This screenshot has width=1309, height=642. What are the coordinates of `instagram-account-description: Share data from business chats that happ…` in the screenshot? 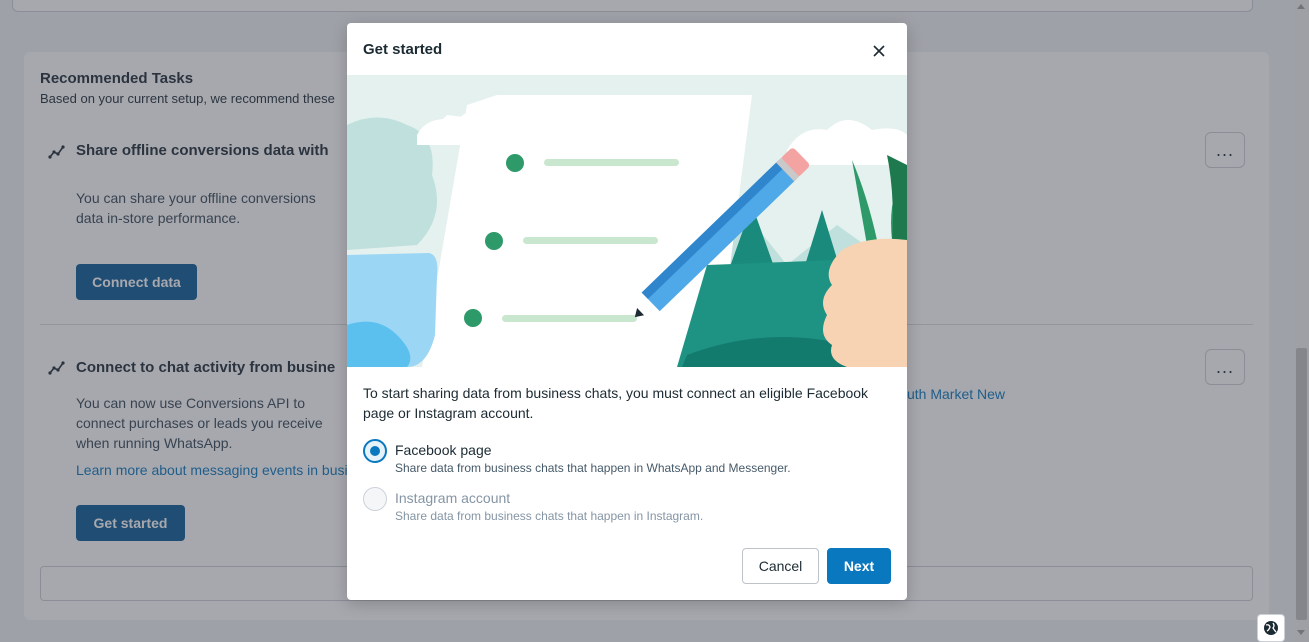 It's located at (549, 516).